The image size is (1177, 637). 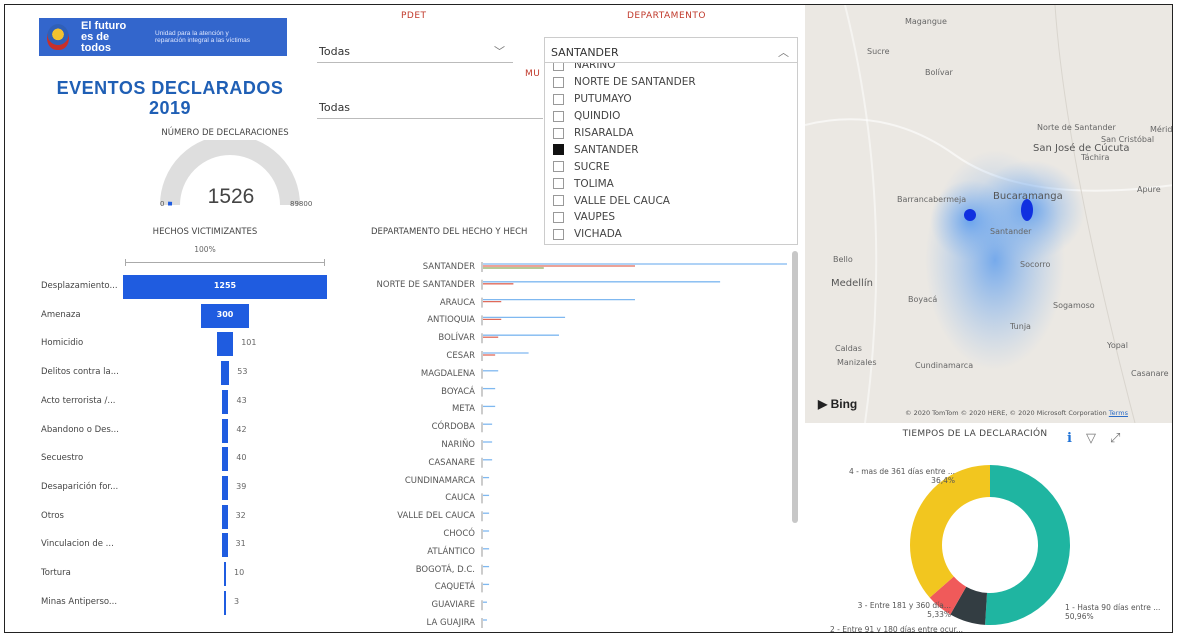 I want to click on gauge-max: 89800, so click(x=301, y=204).